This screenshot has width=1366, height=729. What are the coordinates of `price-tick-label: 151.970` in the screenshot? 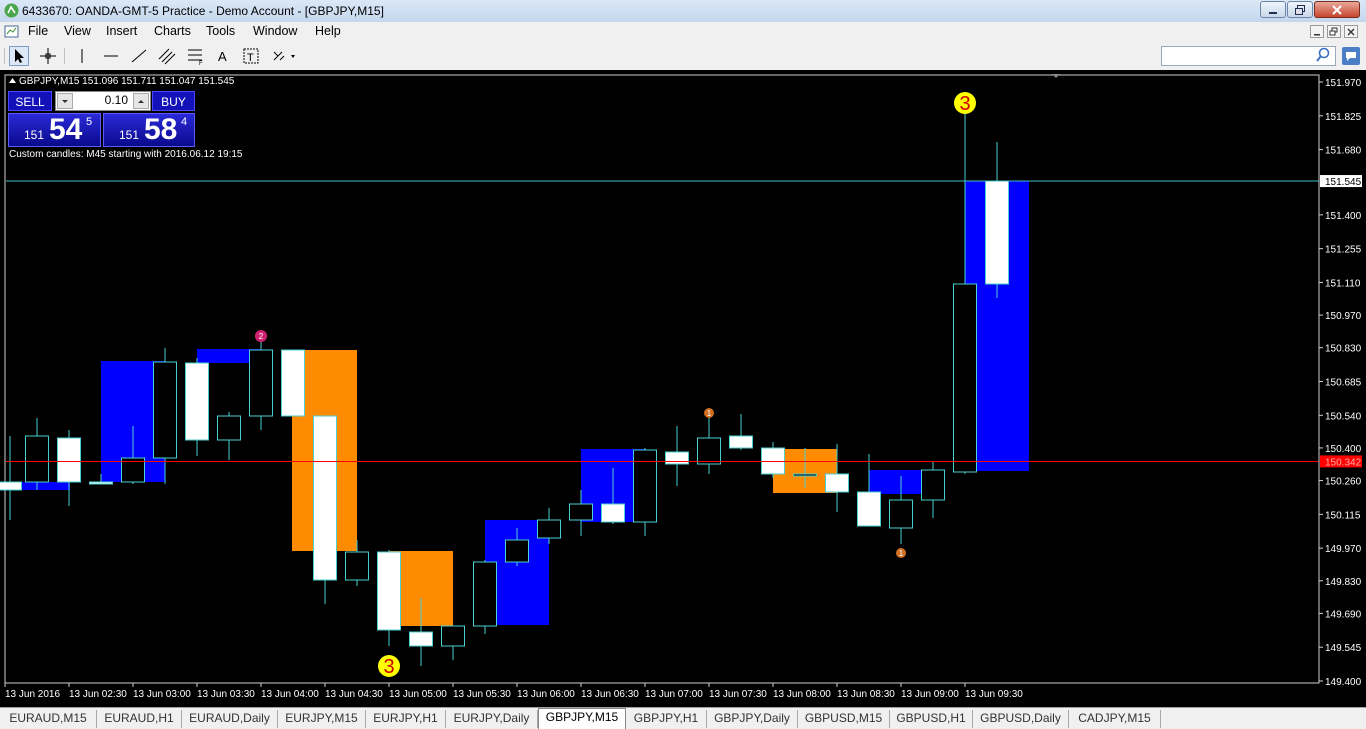 It's located at (1343, 83).